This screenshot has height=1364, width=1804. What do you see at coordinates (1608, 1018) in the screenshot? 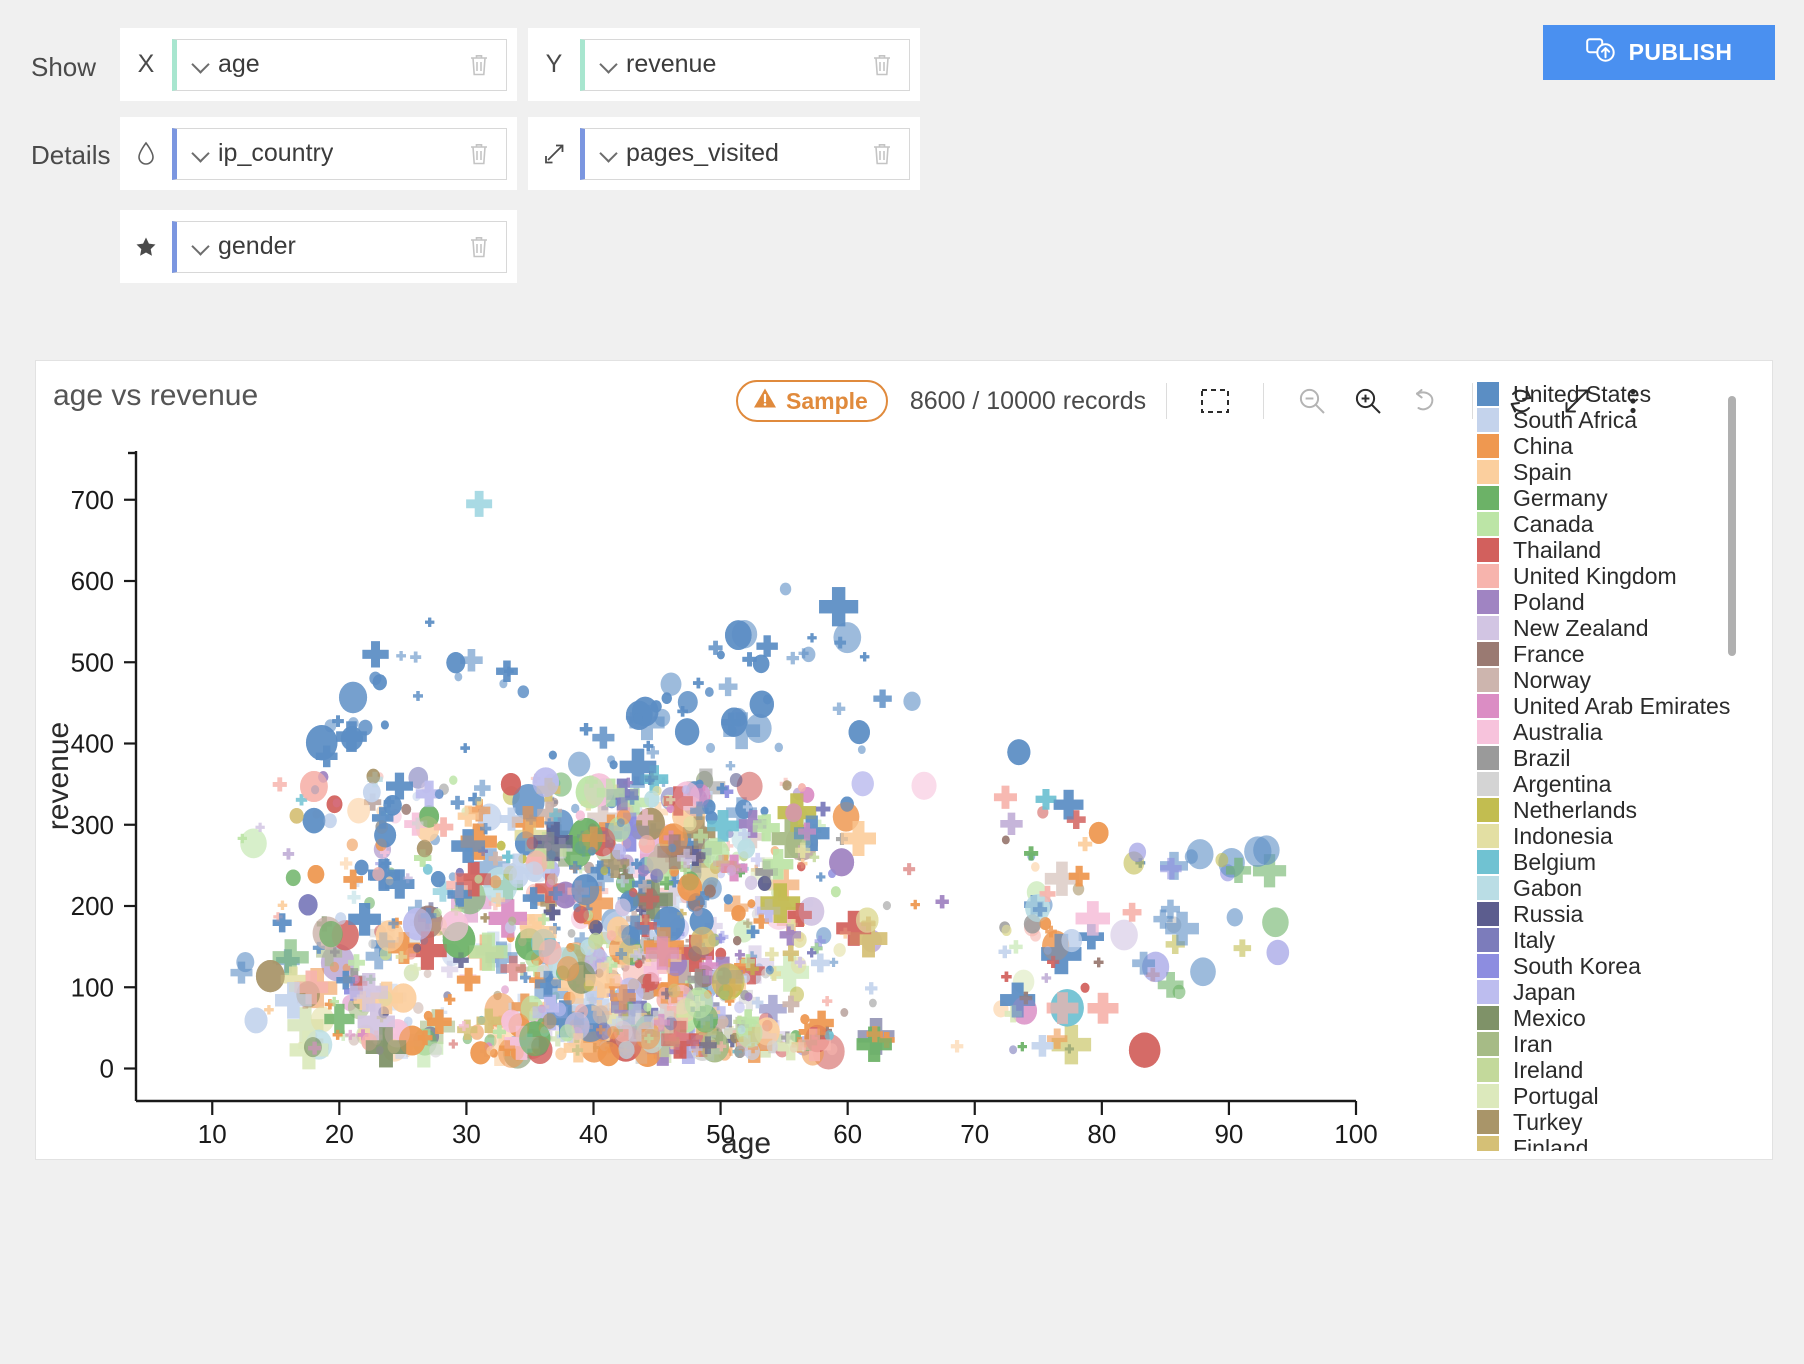
I see `legend-item: Mexico` at bounding box center [1608, 1018].